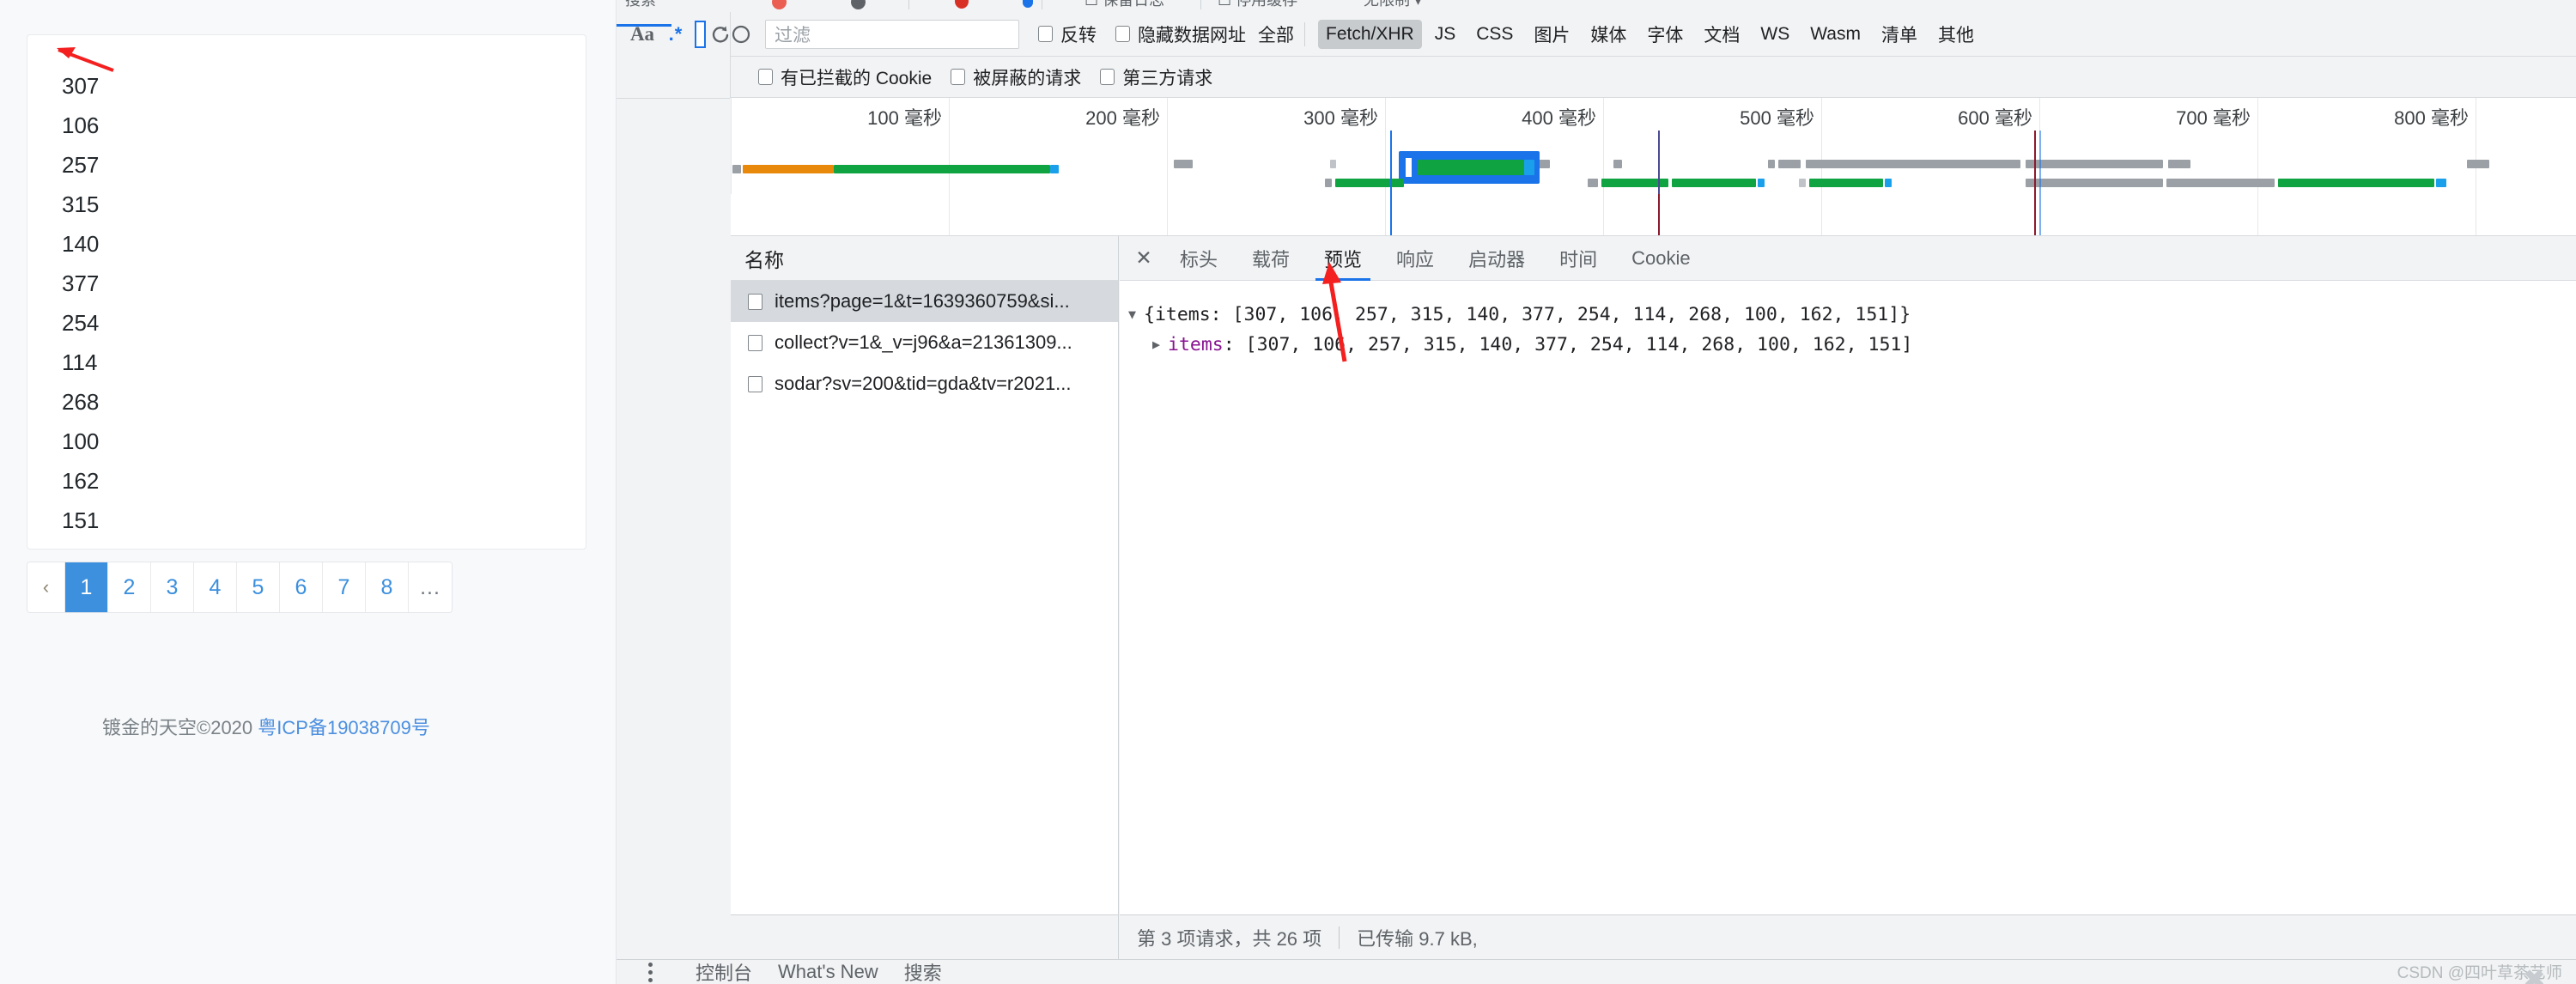 The image size is (2576, 984). Describe the element at coordinates (828, 972) in the screenshot. I see `drawer-tab-whats-new: What's New` at that location.